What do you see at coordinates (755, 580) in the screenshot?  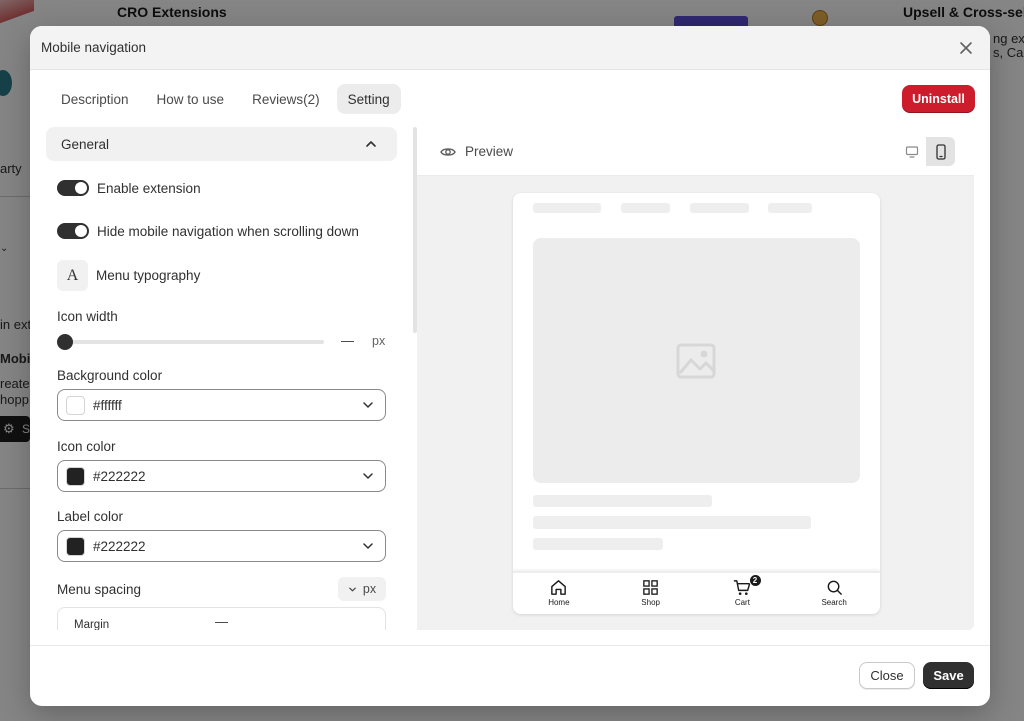 I see `cart-count-badge: 2` at bounding box center [755, 580].